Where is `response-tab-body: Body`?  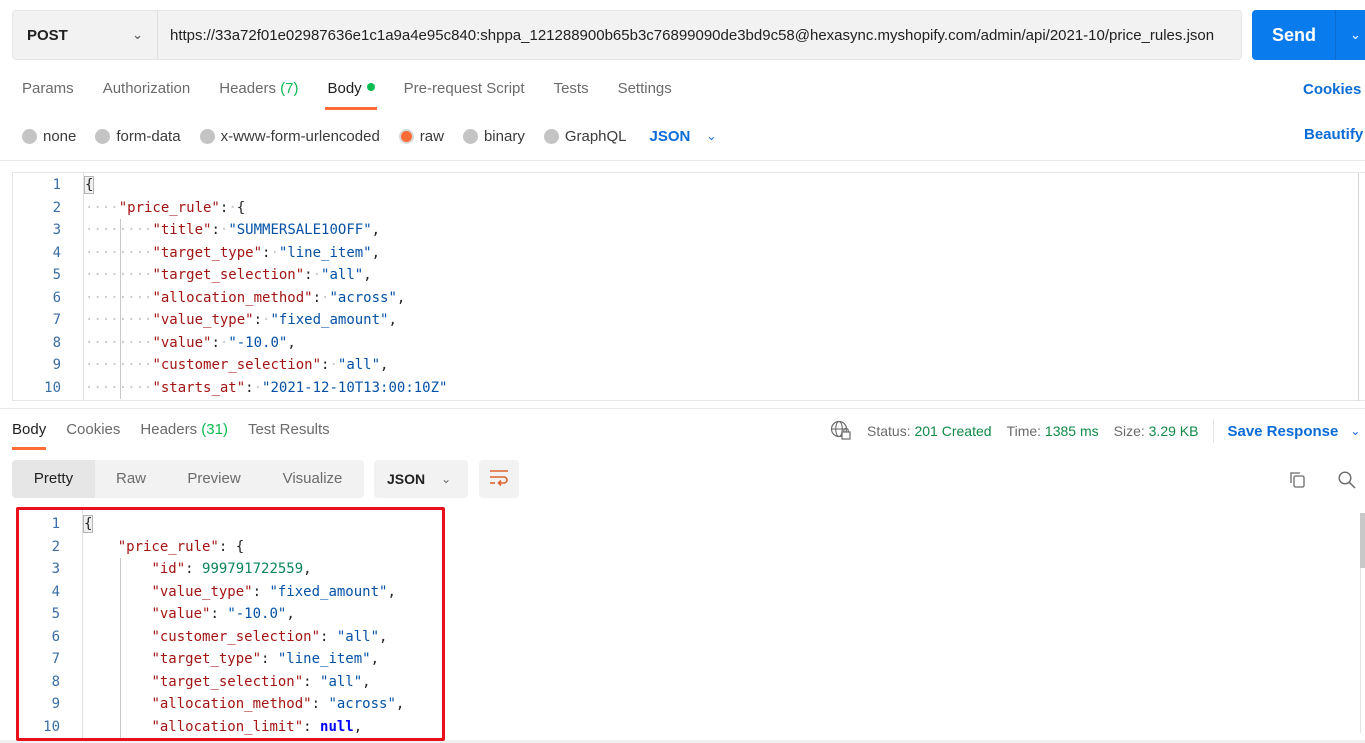
response-tab-body: Body is located at coordinates (29, 434).